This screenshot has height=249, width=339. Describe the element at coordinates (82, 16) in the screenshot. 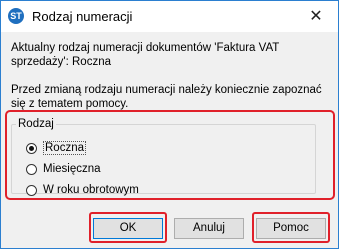

I see `dialog-title: Rodzaj numeracji` at that location.